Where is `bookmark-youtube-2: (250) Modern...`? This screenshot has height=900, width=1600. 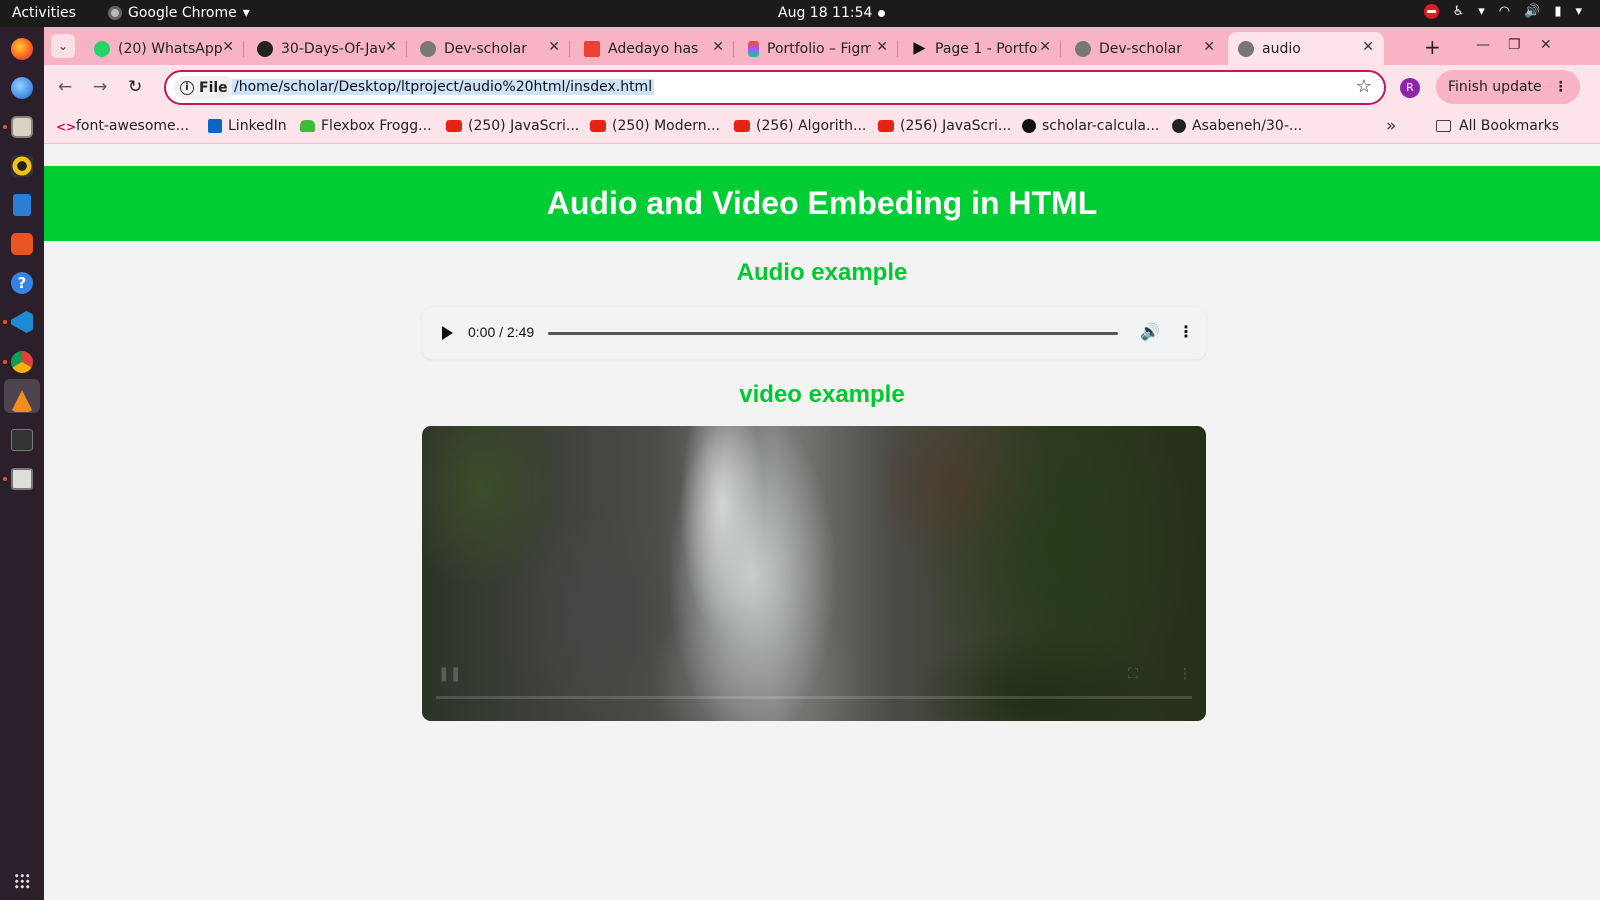
bookmark-youtube-2: (250) Modern... is located at coordinates (655, 126).